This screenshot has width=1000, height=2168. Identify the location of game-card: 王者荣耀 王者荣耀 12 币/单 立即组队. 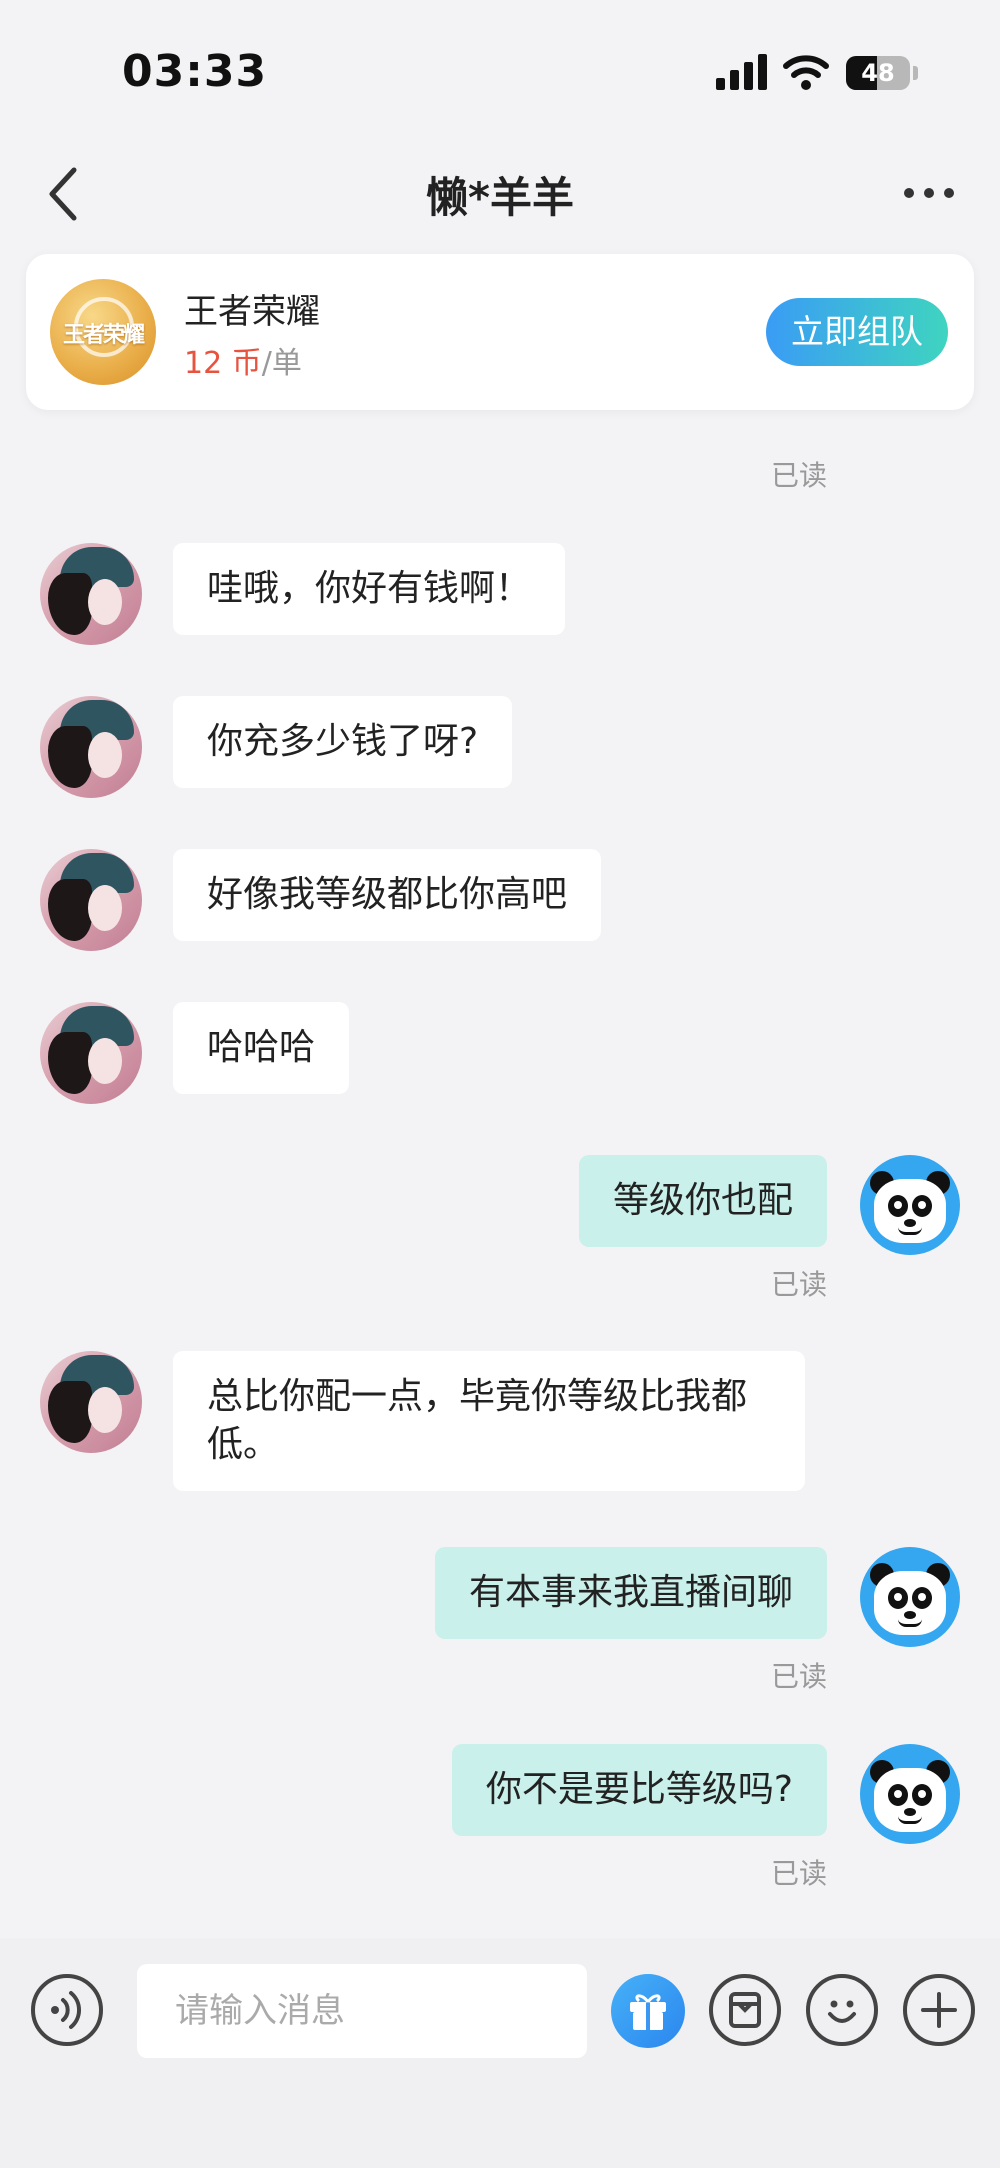
(500, 332).